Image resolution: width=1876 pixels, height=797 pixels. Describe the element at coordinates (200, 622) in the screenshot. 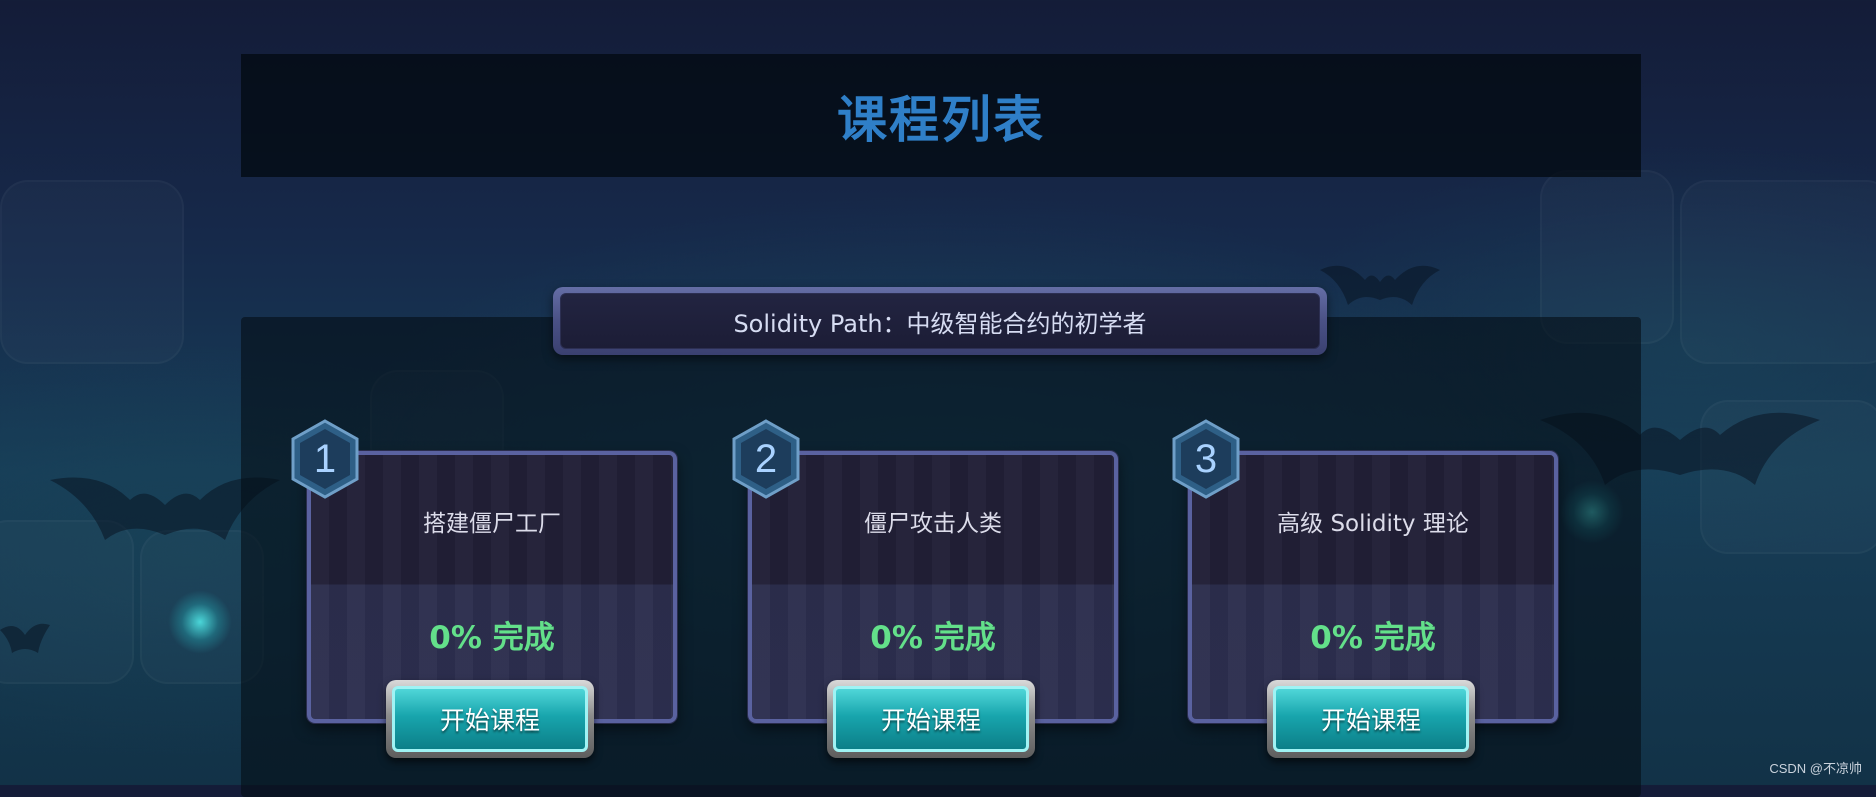

I see `glow-orb` at that location.